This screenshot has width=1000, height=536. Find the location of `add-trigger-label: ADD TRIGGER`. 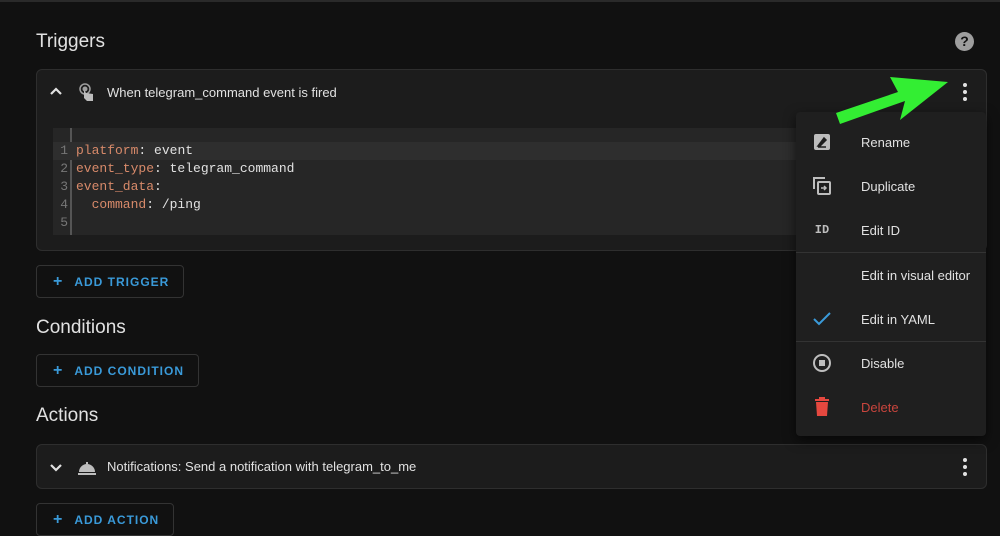

add-trigger-label: ADD TRIGGER is located at coordinates (122, 281).